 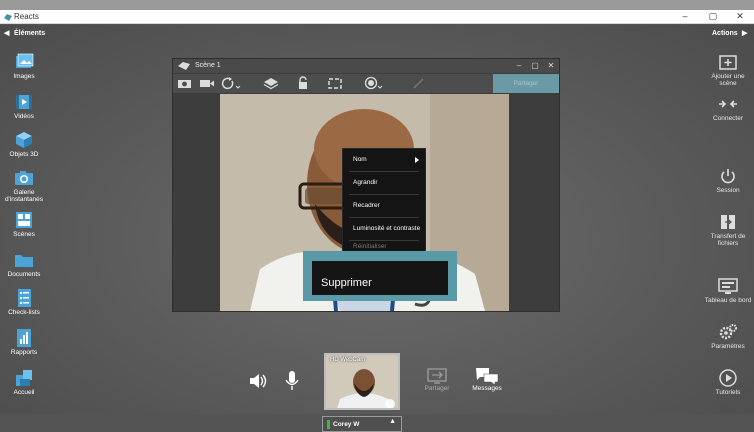 I want to click on sidebar-item-home: Accueil, so click(x=24, y=382).